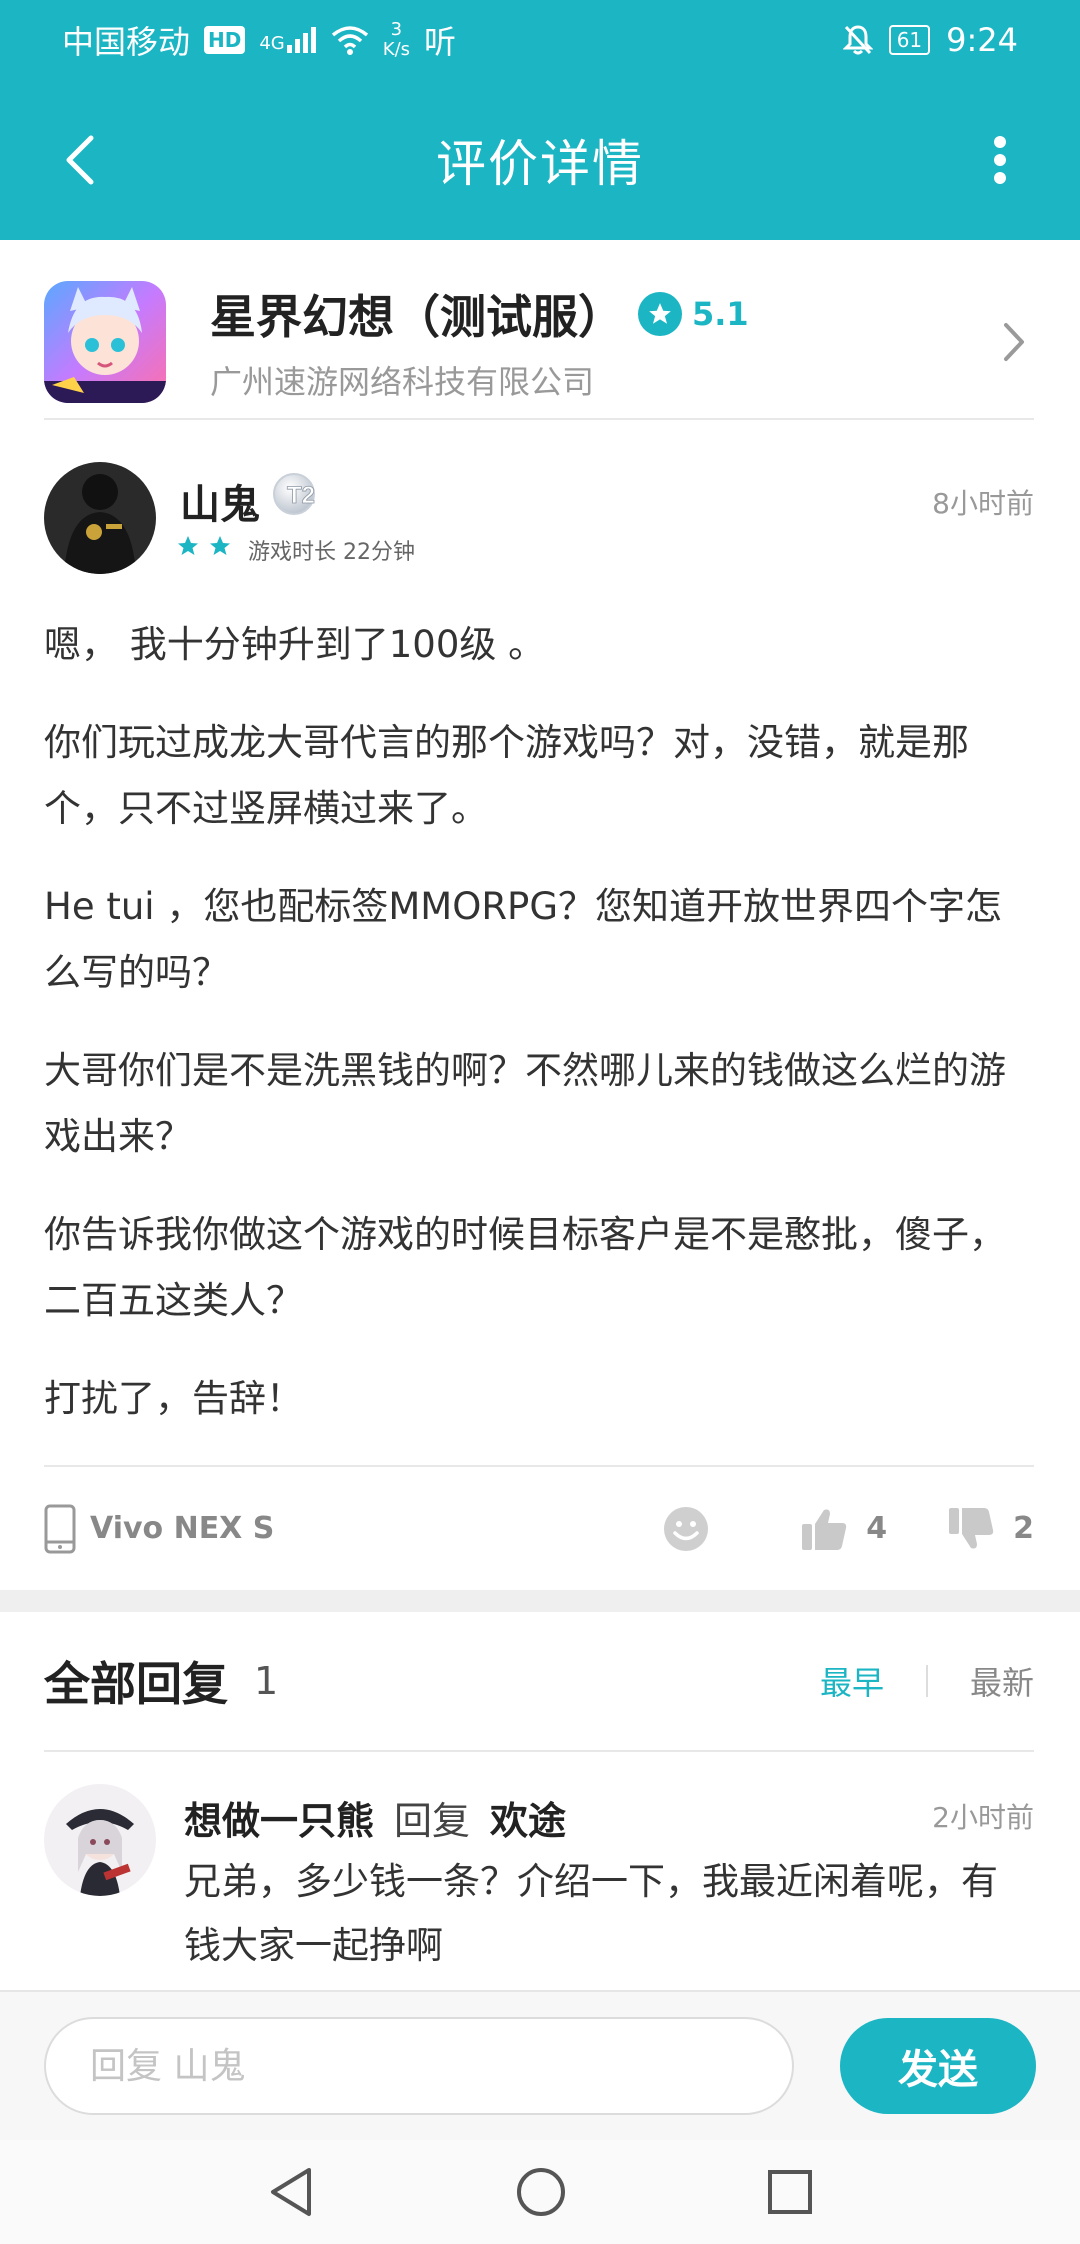 Image resolution: width=1080 pixels, height=2244 pixels. What do you see at coordinates (525, 1103) in the screenshot?
I see `review-paragraph: 大哥你们是不是洗黑钱的啊？不然哪儿来的钱做这么烂的游戏出来？` at bounding box center [525, 1103].